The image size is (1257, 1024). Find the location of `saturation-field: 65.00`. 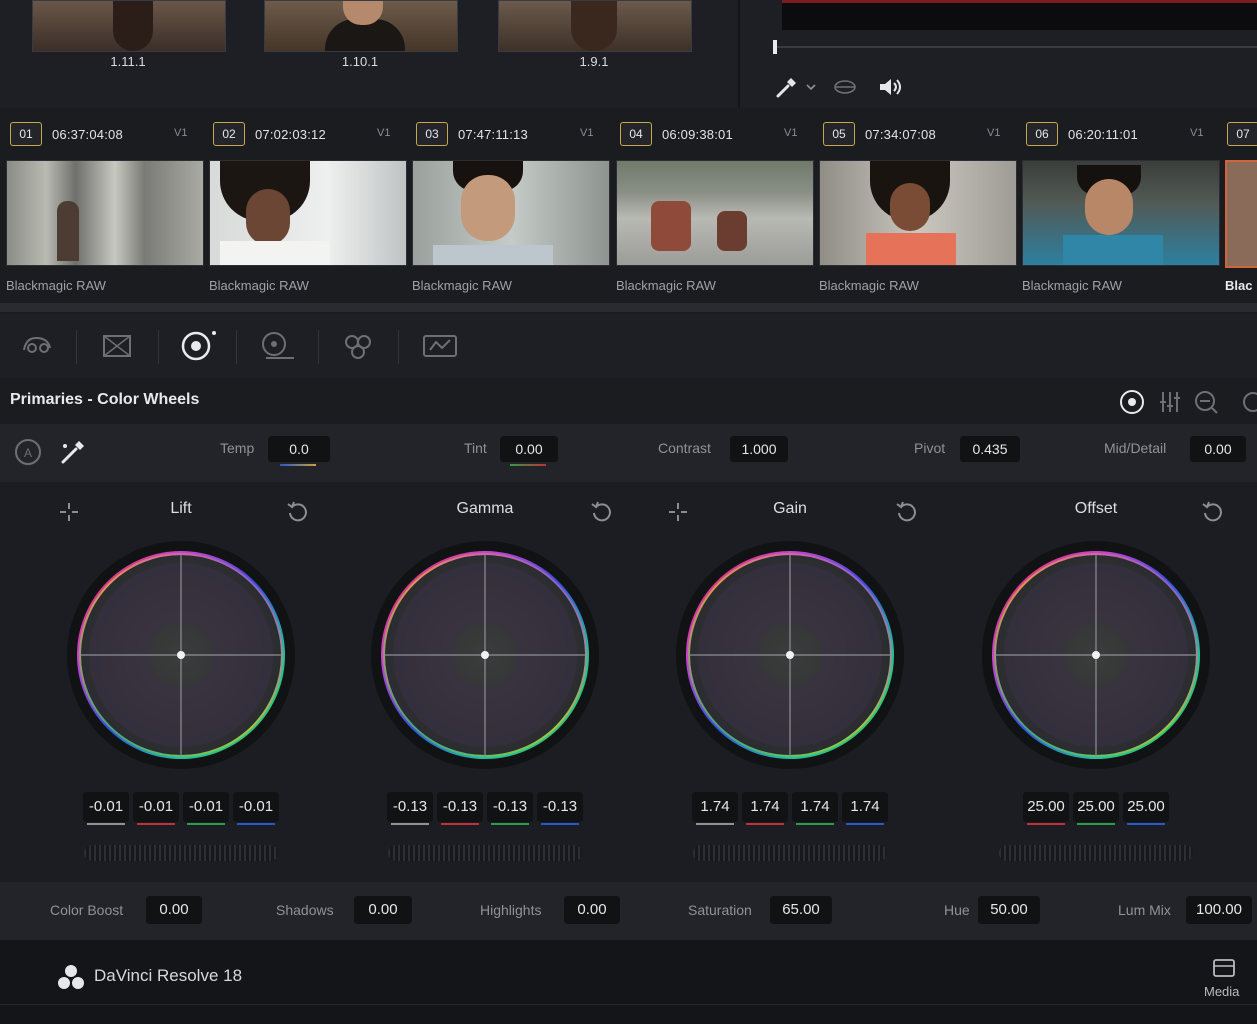

saturation-field: 65.00 is located at coordinates (801, 910).